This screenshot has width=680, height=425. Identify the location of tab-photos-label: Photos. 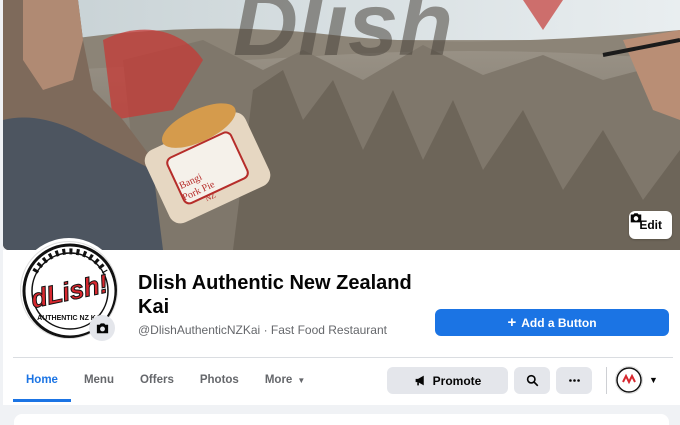
(219, 380).